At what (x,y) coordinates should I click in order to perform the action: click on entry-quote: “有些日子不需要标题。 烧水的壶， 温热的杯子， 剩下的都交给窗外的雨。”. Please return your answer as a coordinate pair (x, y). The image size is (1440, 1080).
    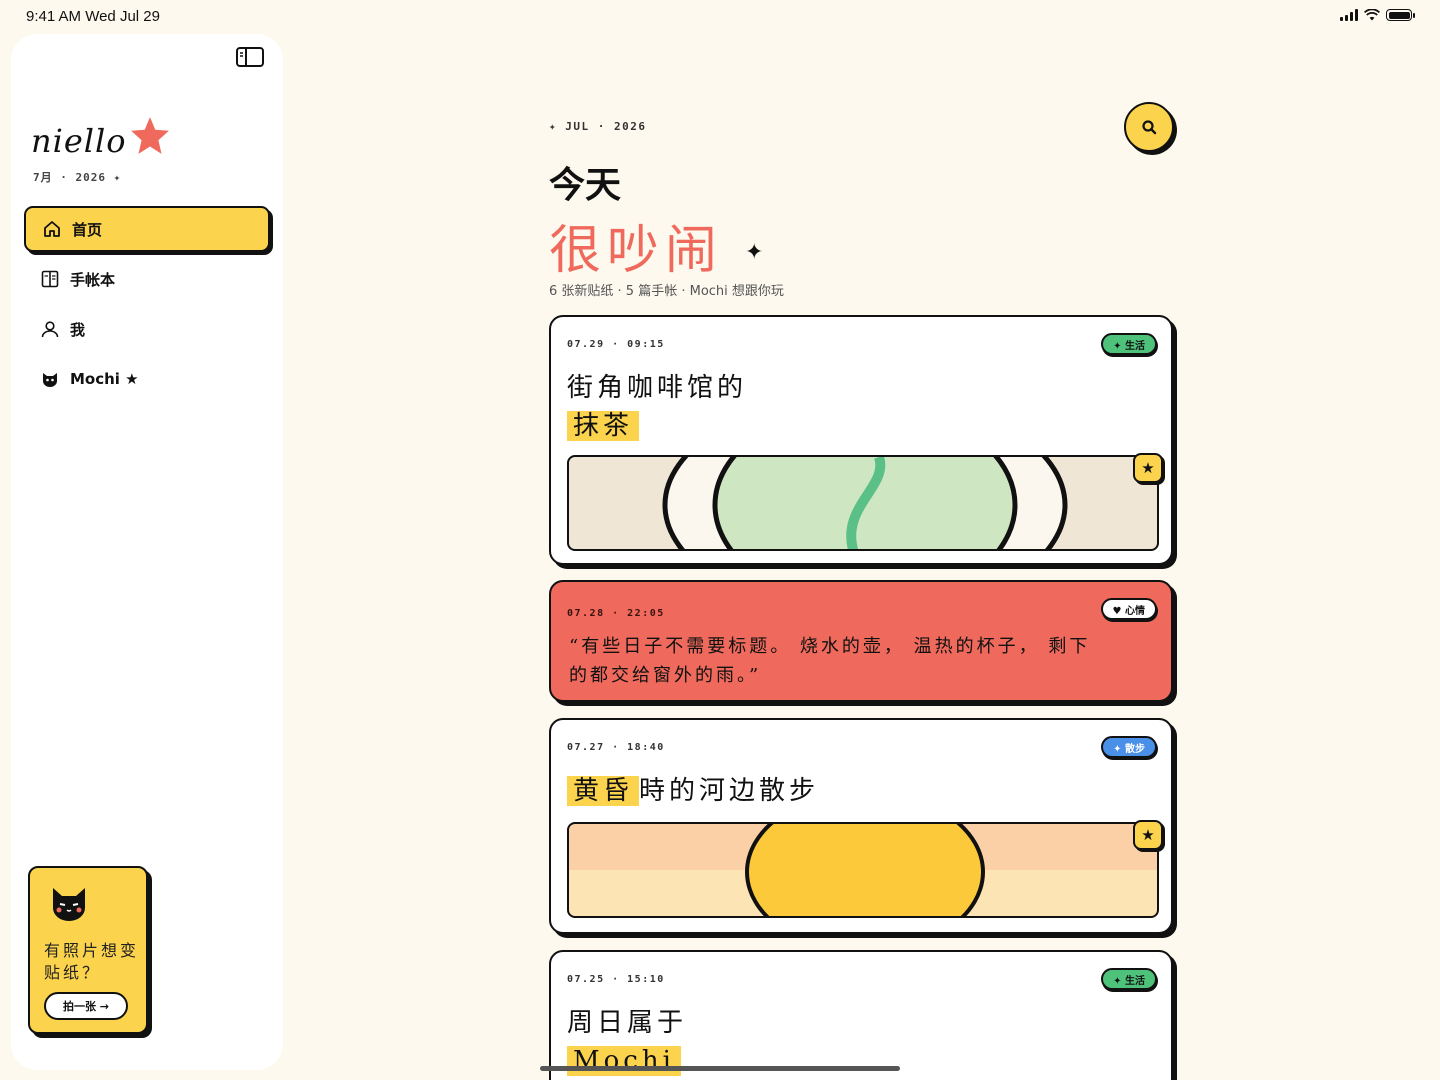
    Looking at the image, I should click on (830, 661).